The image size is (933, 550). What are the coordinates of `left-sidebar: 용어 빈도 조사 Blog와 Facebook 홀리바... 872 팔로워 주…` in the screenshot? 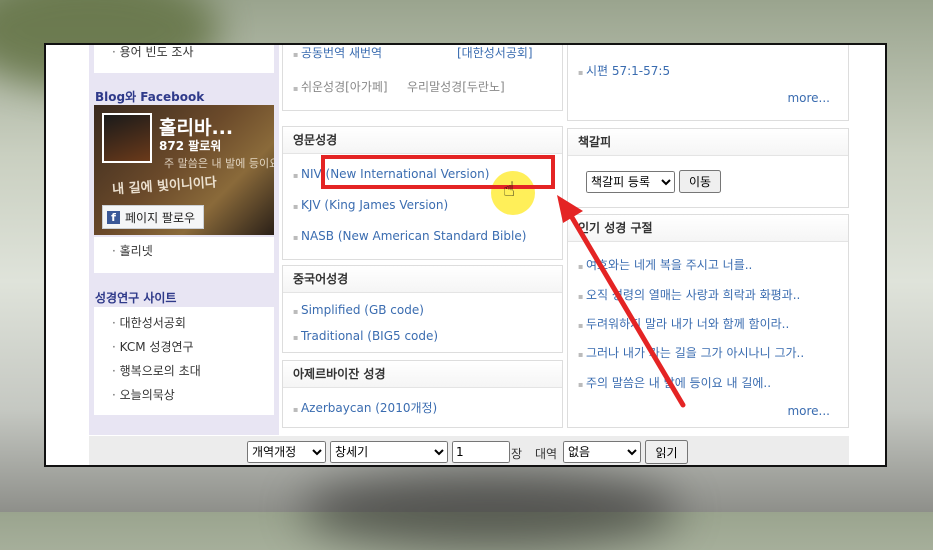 It's located at (184, 240).